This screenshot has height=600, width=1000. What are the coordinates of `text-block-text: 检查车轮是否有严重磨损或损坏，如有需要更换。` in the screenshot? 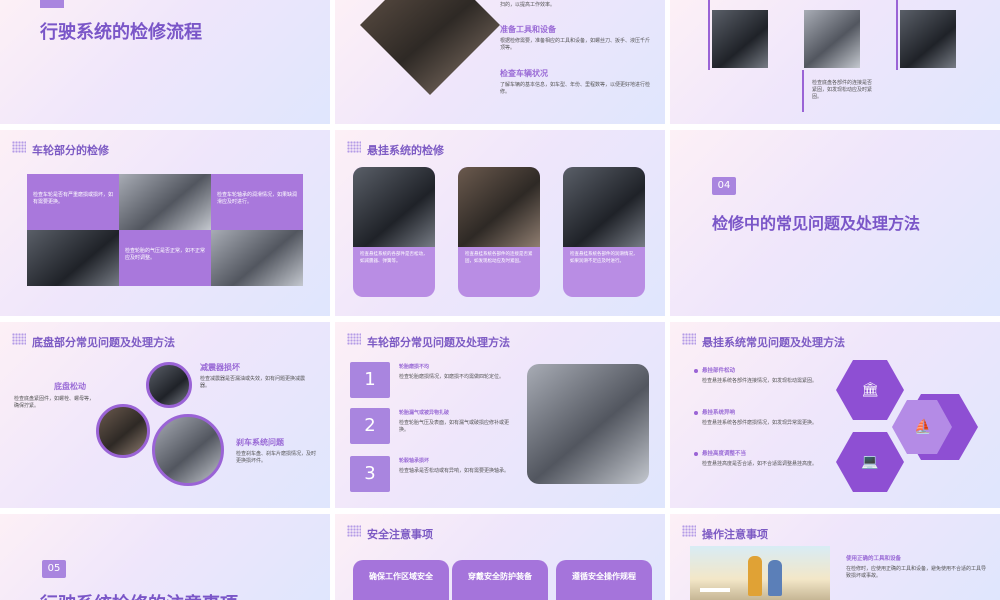 It's located at (73, 198).